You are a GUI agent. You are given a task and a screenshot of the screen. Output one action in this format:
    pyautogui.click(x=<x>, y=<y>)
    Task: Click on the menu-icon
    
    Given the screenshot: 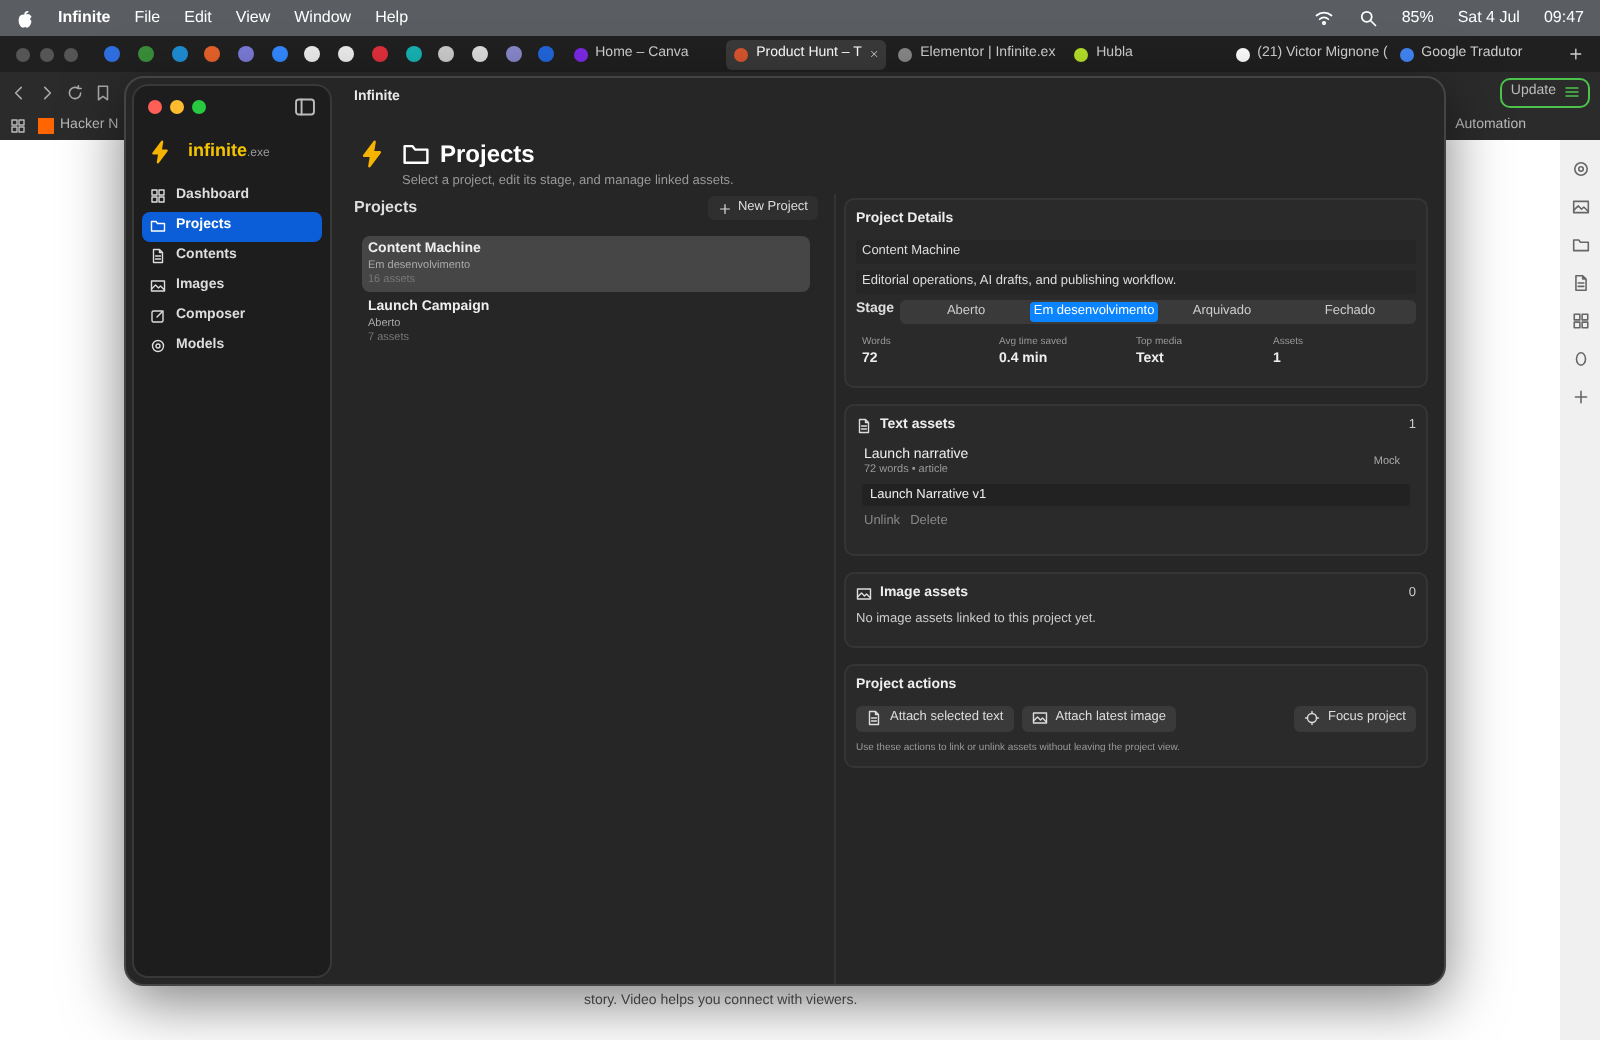 What is the action you would take?
    pyautogui.click(x=1572, y=92)
    